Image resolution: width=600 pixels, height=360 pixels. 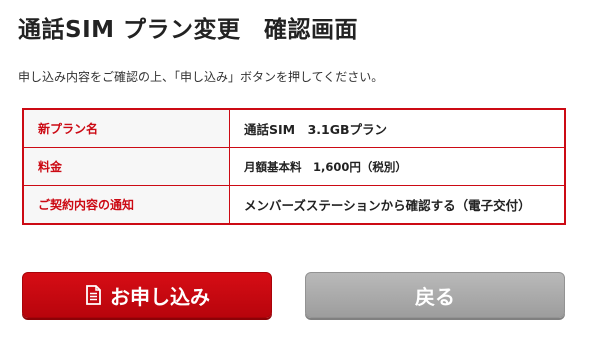 What do you see at coordinates (160, 296) in the screenshot?
I see `apply-button-label: お申し込み` at bounding box center [160, 296].